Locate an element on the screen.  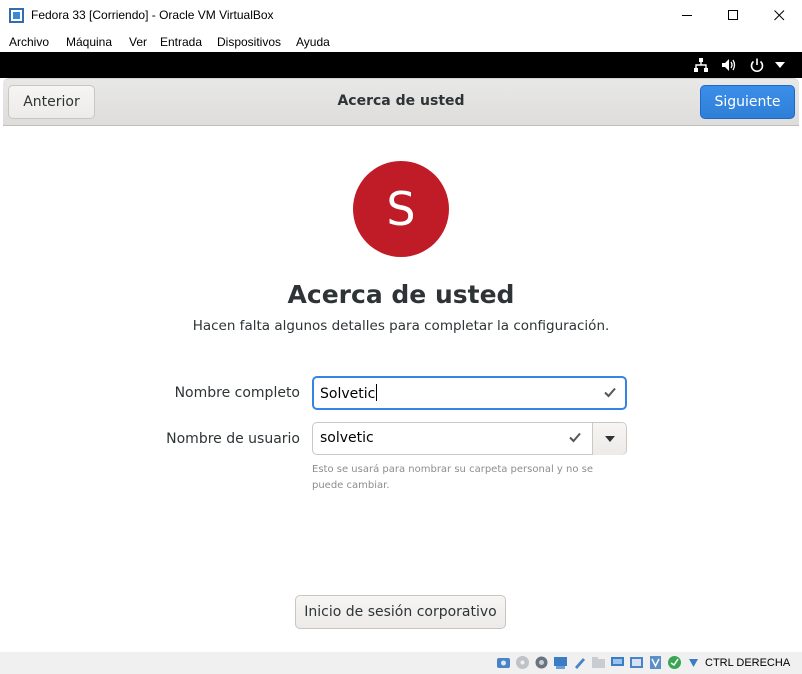
audio-icon is located at coordinates (541, 662).